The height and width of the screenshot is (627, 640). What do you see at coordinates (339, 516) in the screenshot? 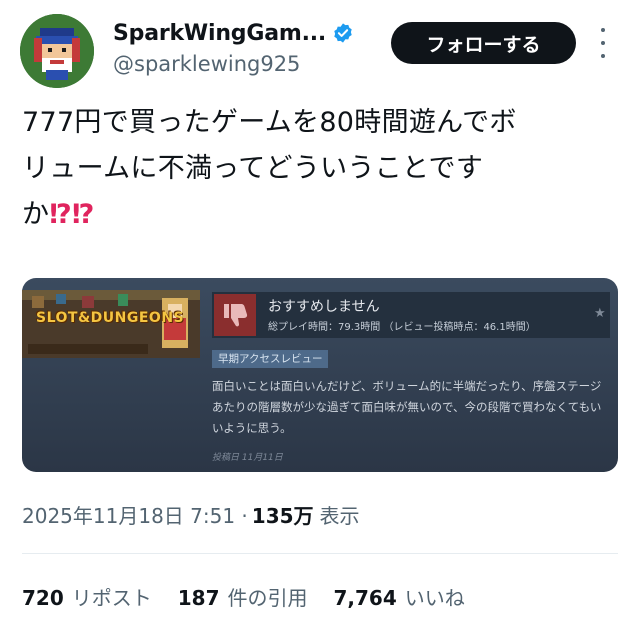
I see `views-label: 表示` at bounding box center [339, 516].